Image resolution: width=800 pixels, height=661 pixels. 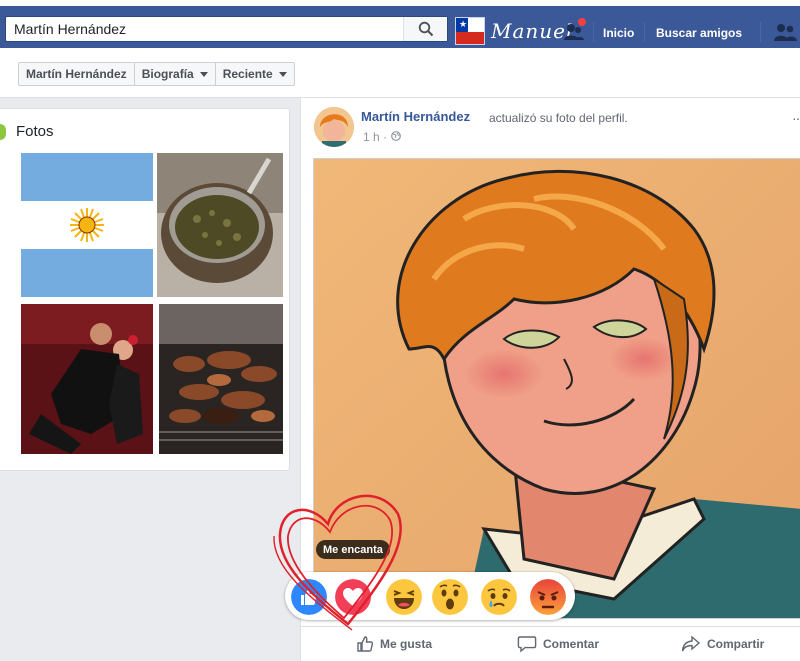 I want to click on post-author-name: Martín Hernández, so click(x=415, y=116).